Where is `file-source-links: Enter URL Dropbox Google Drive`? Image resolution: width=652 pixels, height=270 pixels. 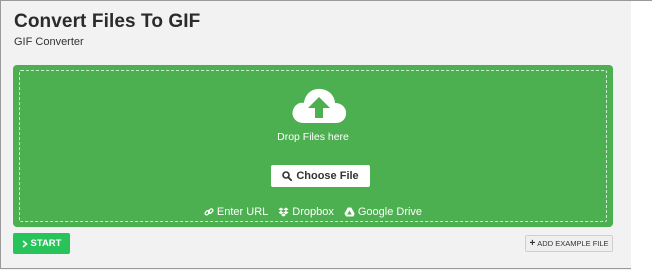 file-source-links: Enter URL Dropbox Google Drive is located at coordinates (313, 212).